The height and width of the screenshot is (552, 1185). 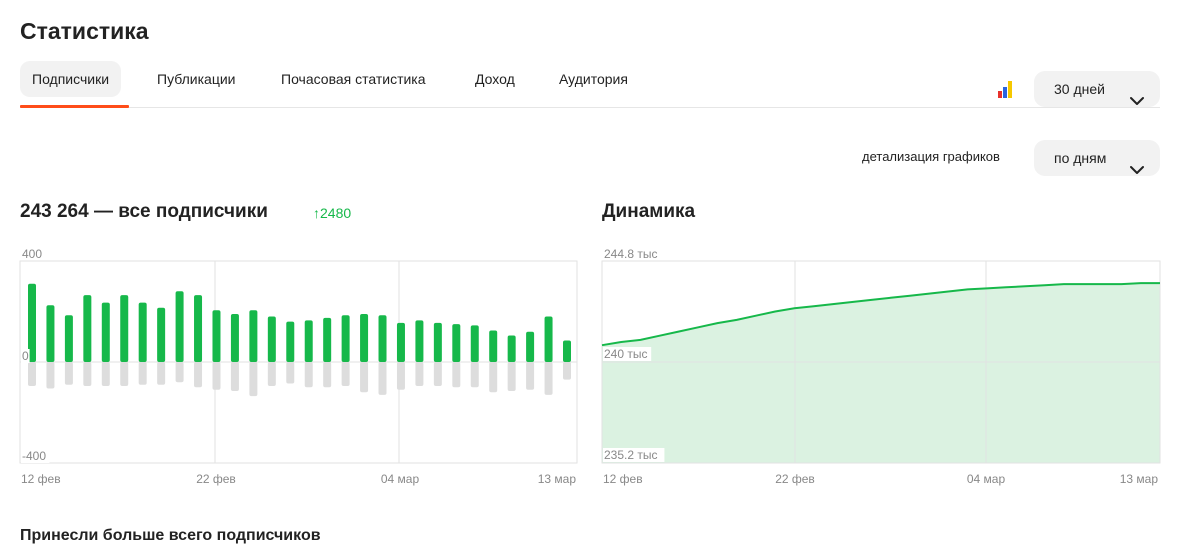 What do you see at coordinates (316, 213) in the screenshot?
I see `arrow-up-icon: ↑` at bounding box center [316, 213].